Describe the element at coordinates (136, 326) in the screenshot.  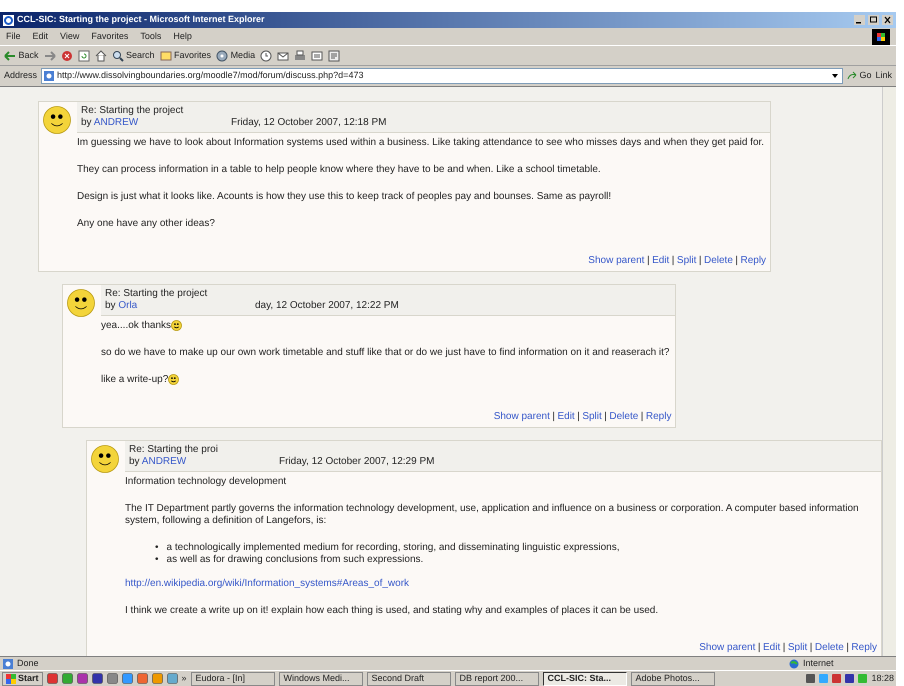
I see `post-text: yea....ok thanks` at that location.